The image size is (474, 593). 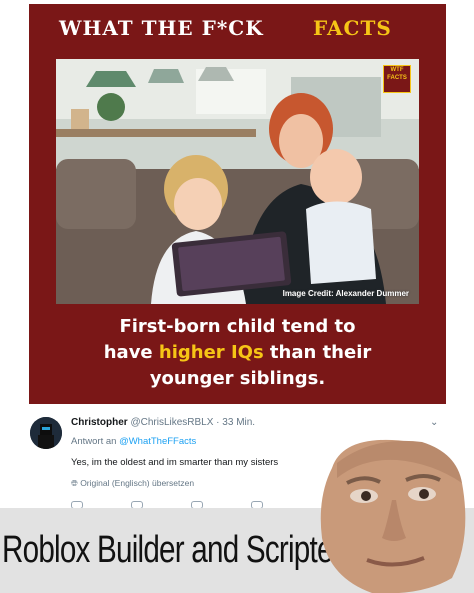 I want to click on reply-to: Antwort an @WhatTheFFacts, so click(x=133, y=441).